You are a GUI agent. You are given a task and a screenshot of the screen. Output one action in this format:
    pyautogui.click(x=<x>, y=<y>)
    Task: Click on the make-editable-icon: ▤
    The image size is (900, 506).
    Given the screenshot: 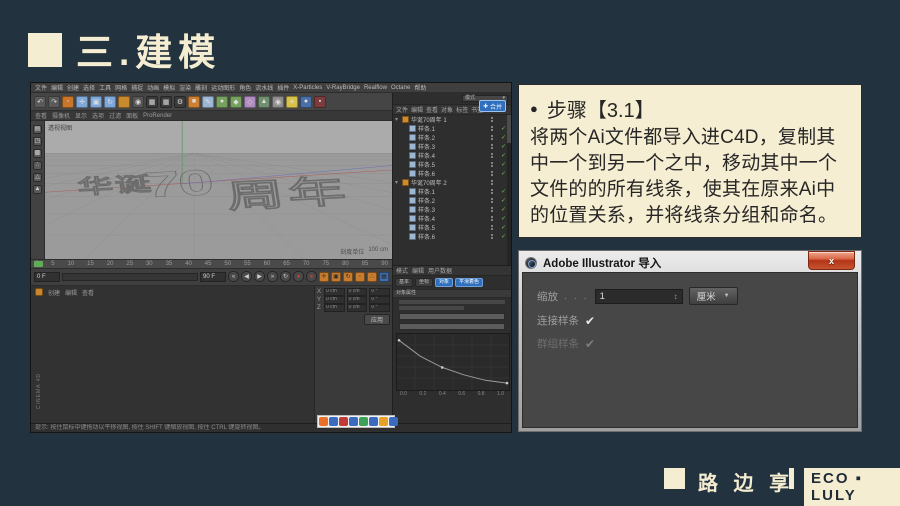 What is the action you would take?
    pyautogui.click(x=37, y=129)
    